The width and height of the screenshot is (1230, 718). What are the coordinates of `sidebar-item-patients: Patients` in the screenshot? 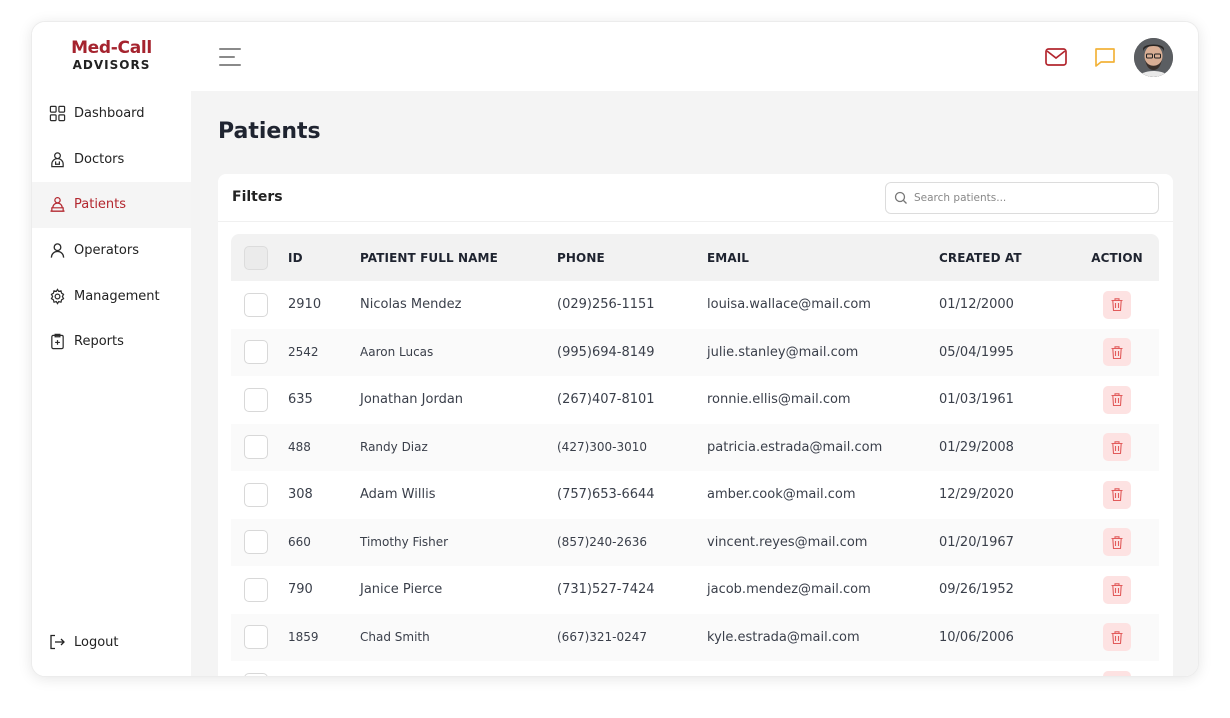 It's located at (111, 205).